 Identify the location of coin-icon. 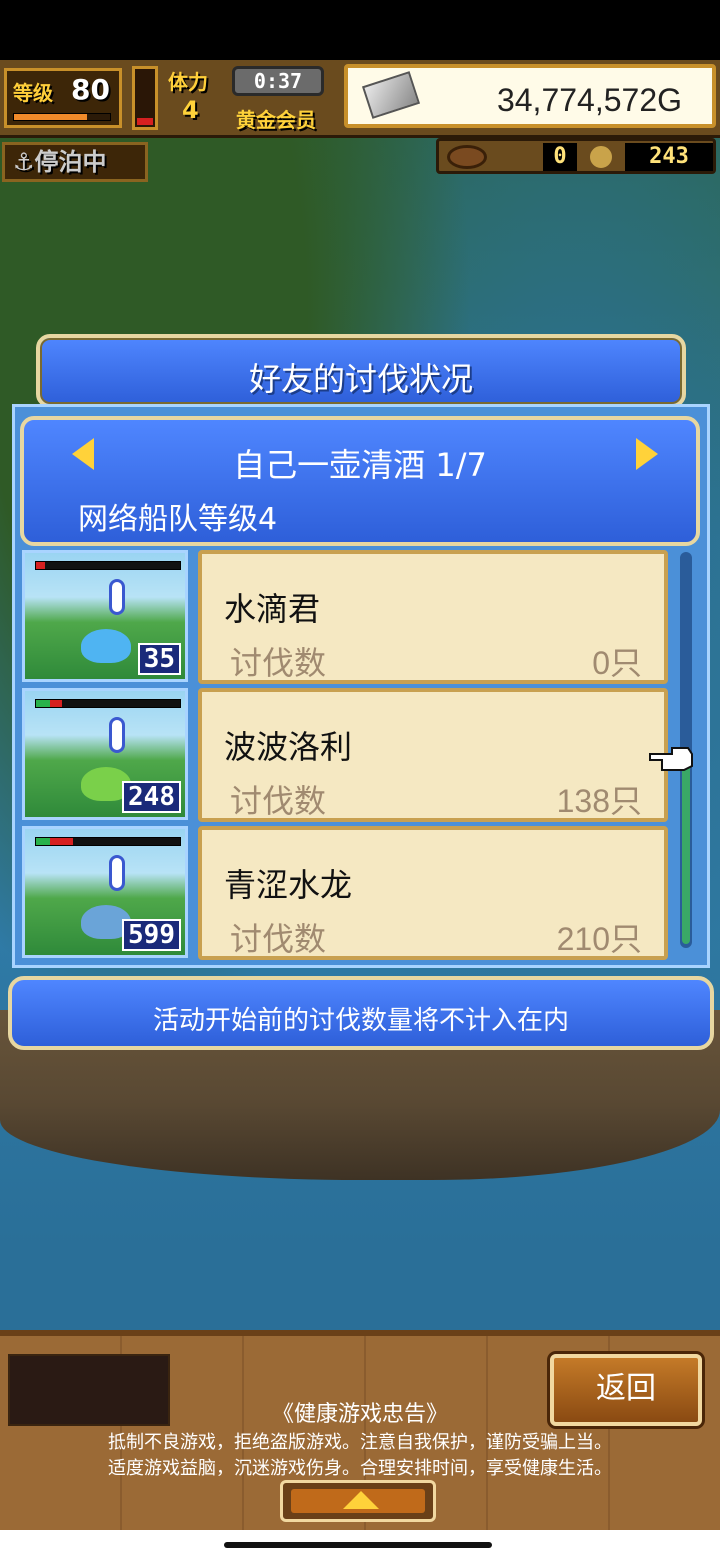
(601, 157).